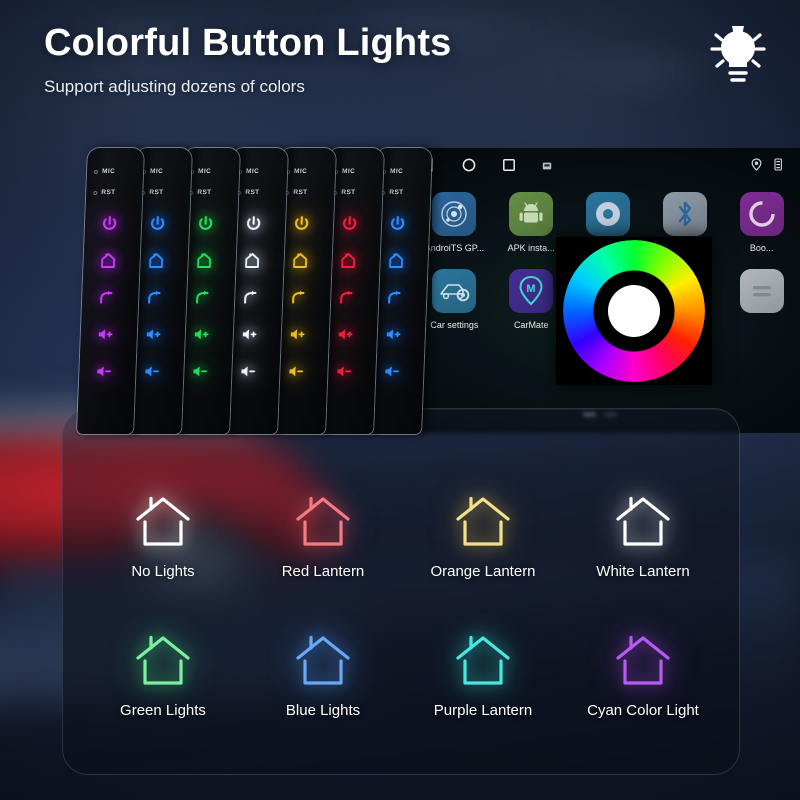  What do you see at coordinates (454, 214) in the screenshot?
I see `gps-icon` at bounding box center [454, 214].